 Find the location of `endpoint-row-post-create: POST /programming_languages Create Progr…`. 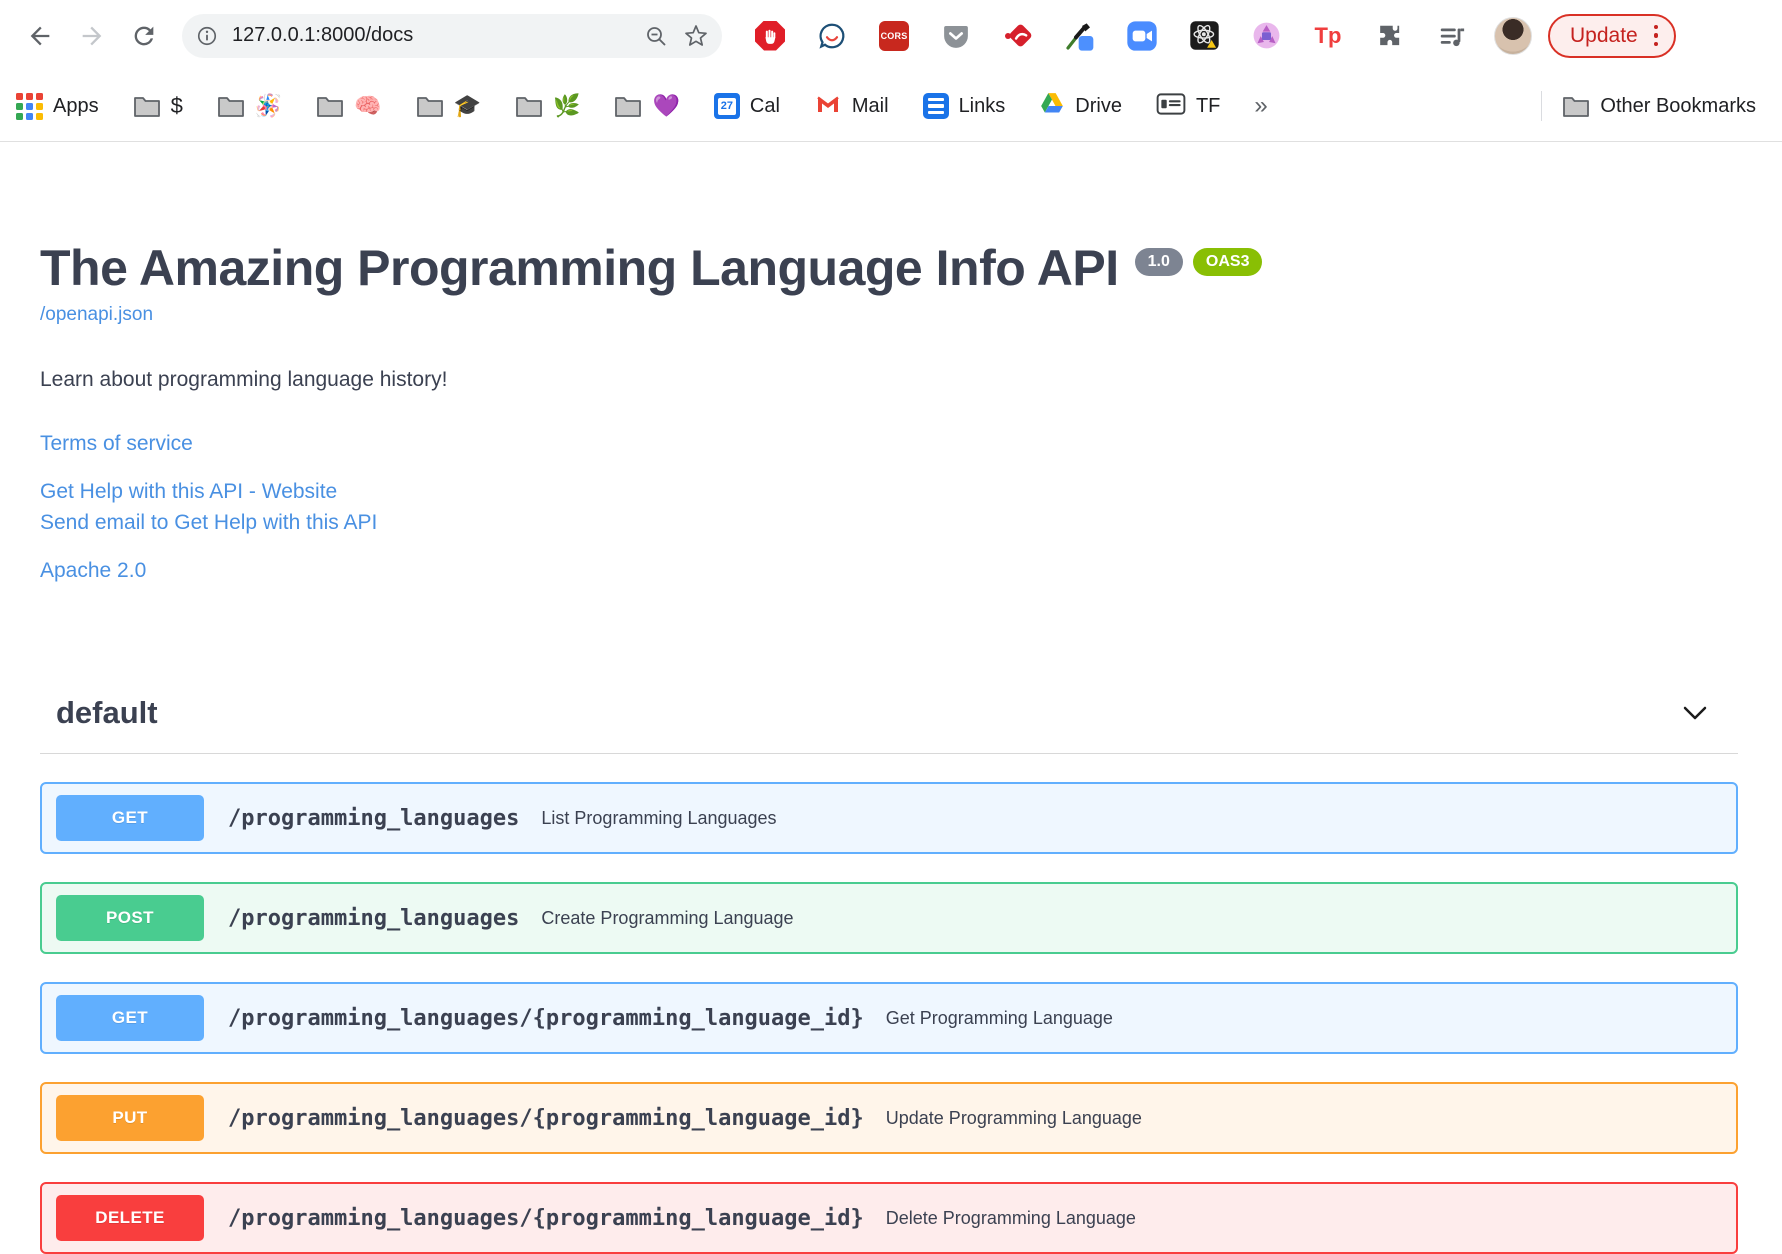

endpoint-row-post-create: POST /programming_languages Create Progr… is located at coordinates (889, 918).